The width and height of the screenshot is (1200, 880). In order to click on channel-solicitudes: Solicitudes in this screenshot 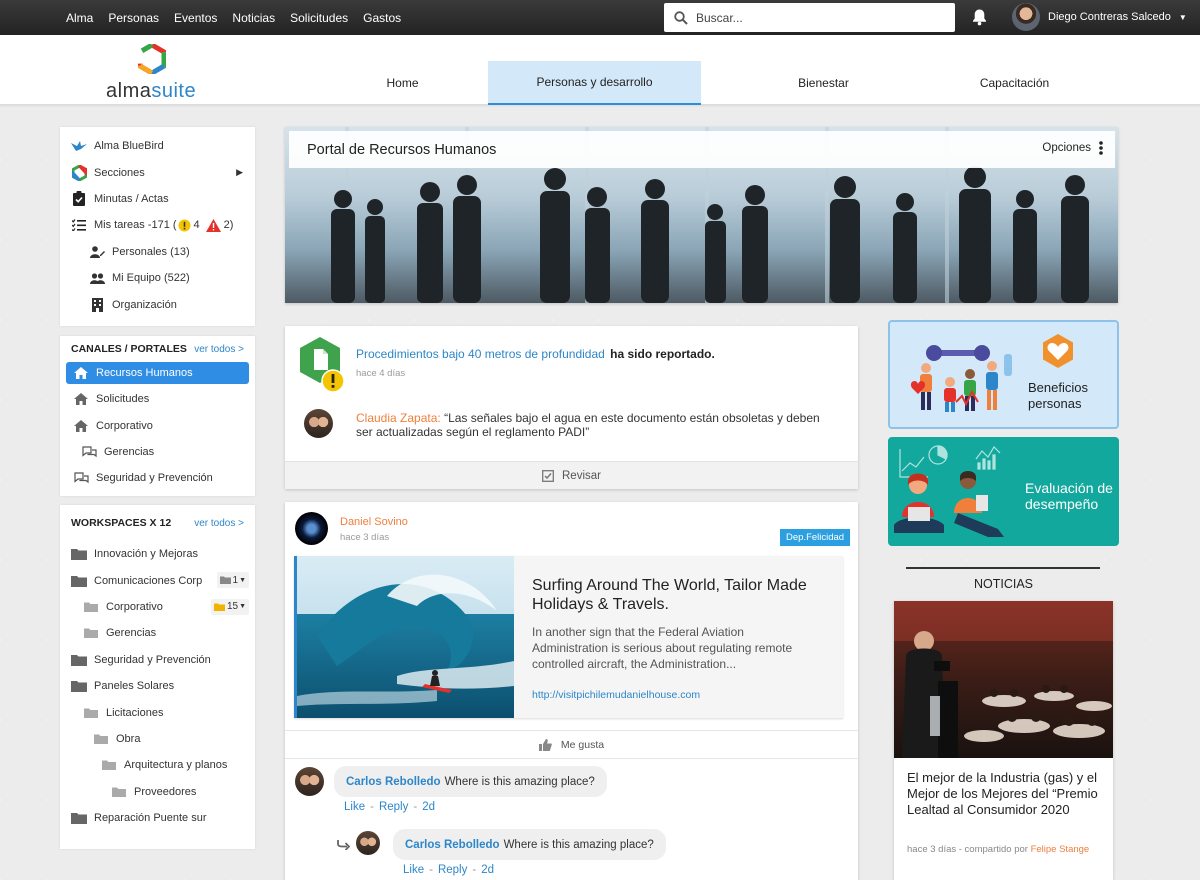, I will do `click(157, 399)`.